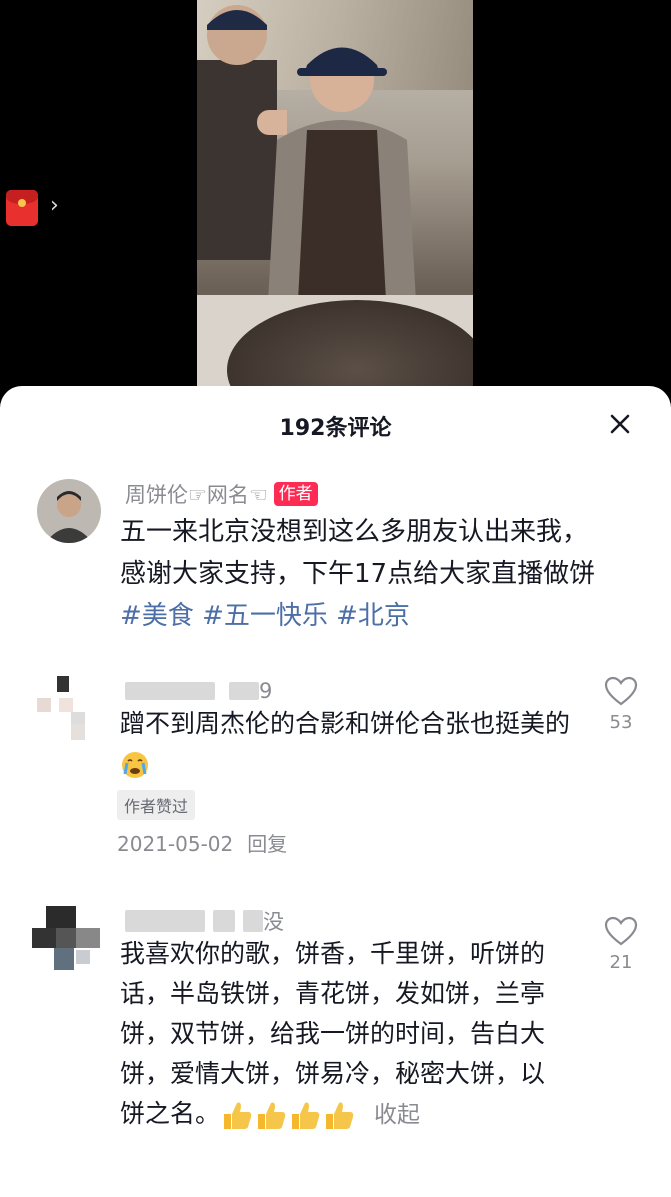 Image resolution: width=671 pixels, height=1197 pixels. I want to click on chevron-right-icon: ›, so click(54, 205).